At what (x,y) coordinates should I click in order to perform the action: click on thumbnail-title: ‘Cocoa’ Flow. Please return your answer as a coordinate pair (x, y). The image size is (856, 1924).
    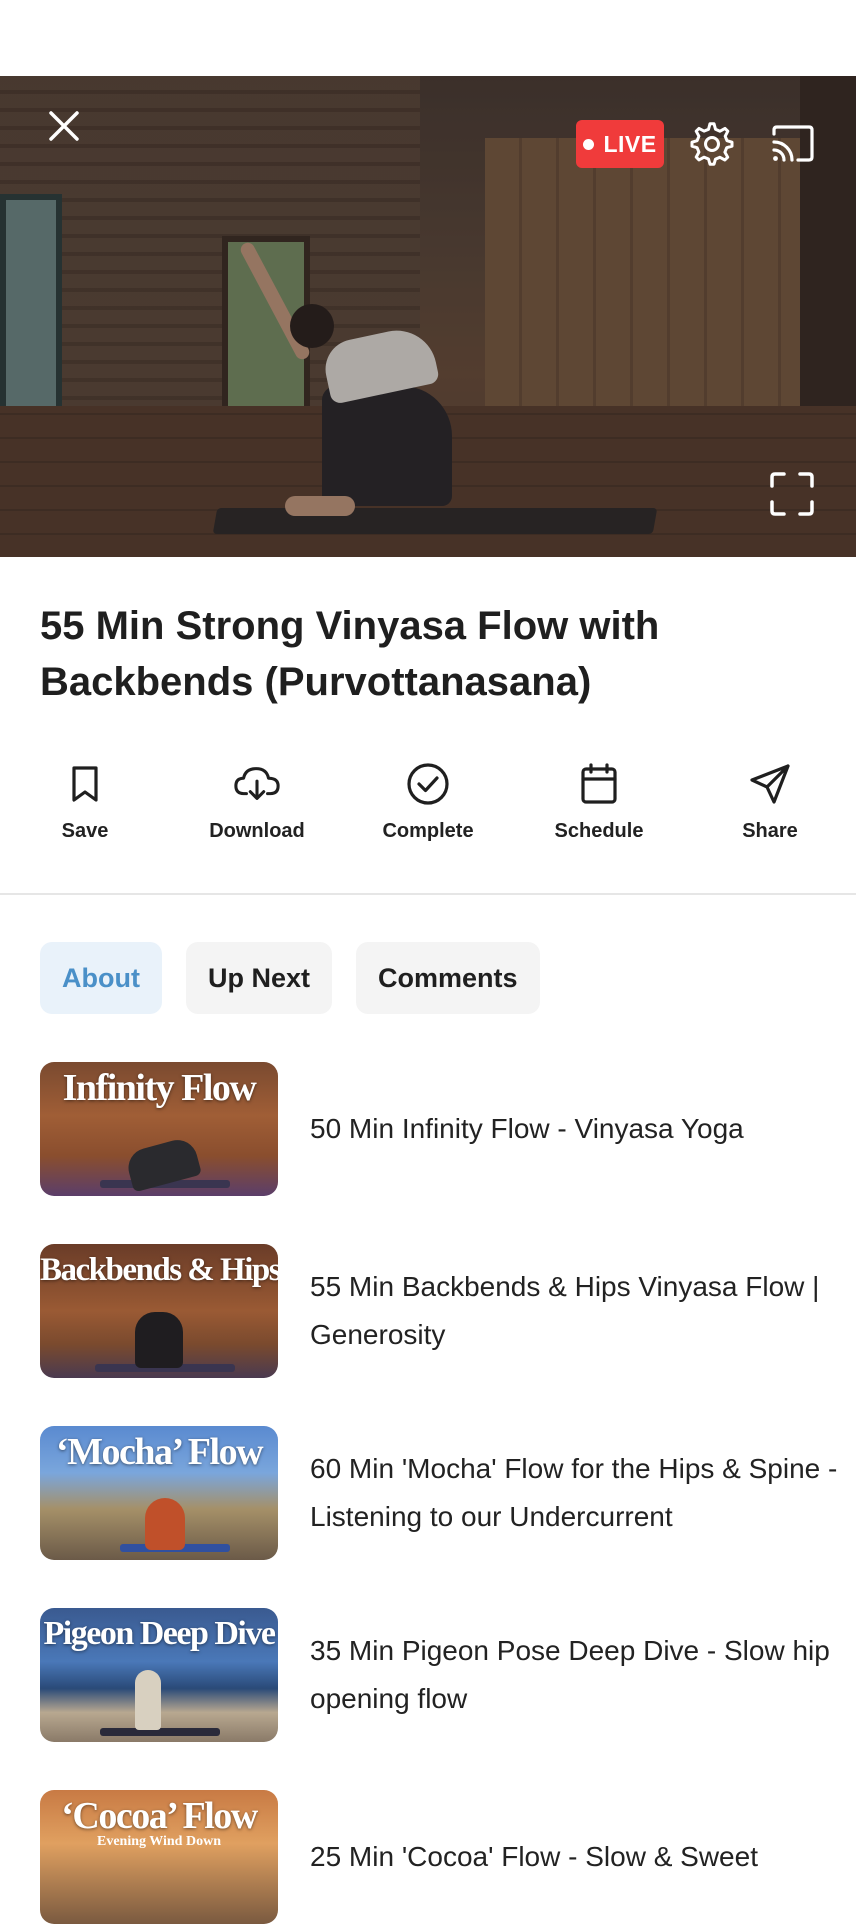
    Looking at the image, I should click on (159, 1816).